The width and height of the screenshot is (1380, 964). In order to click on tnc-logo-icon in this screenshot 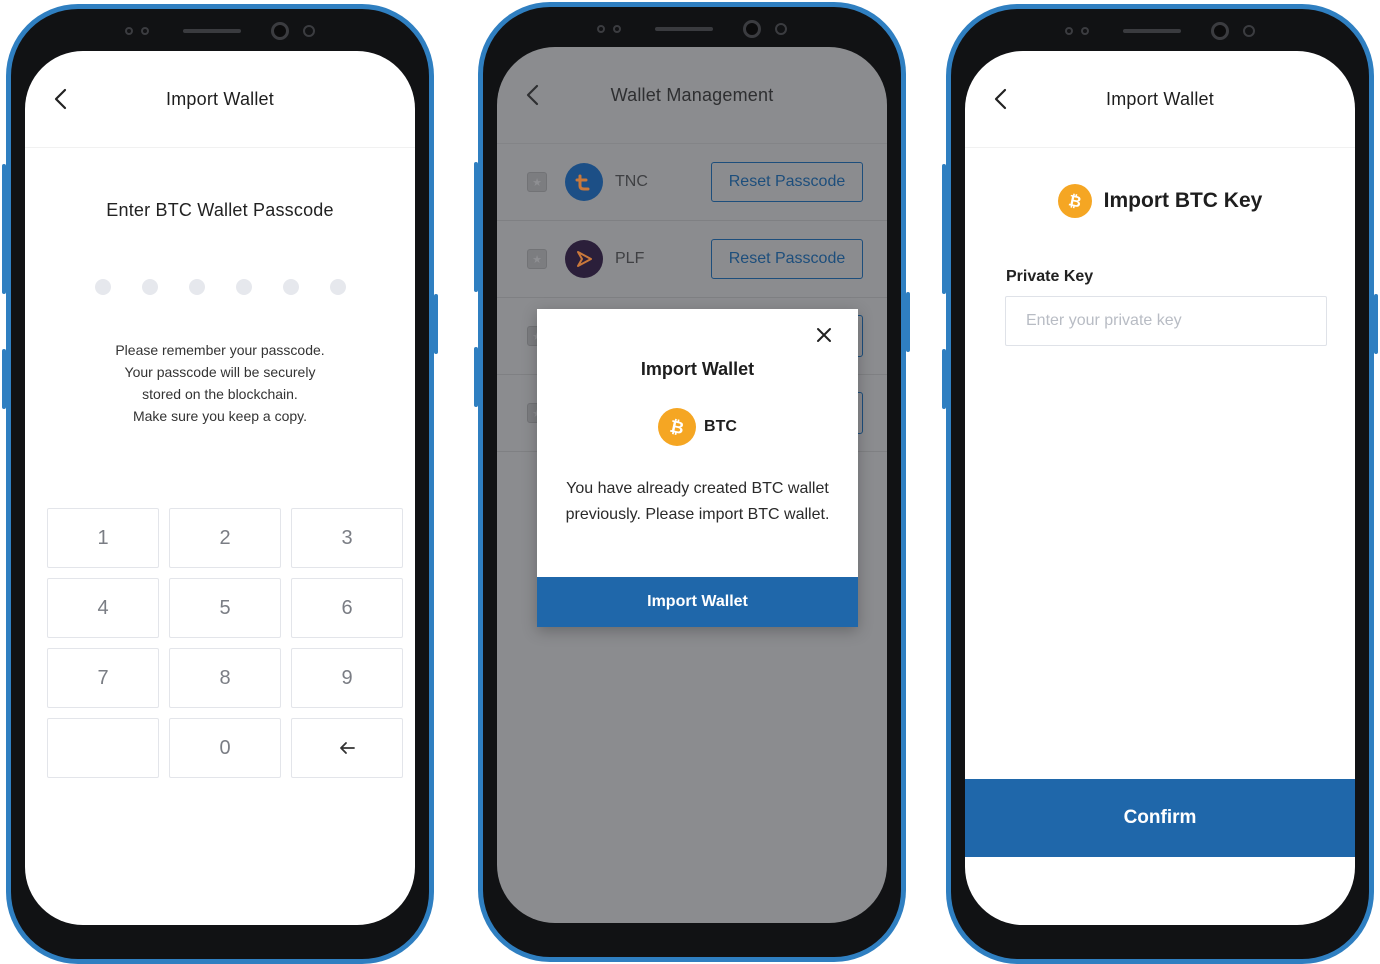, I will do `click(584, 182)`.